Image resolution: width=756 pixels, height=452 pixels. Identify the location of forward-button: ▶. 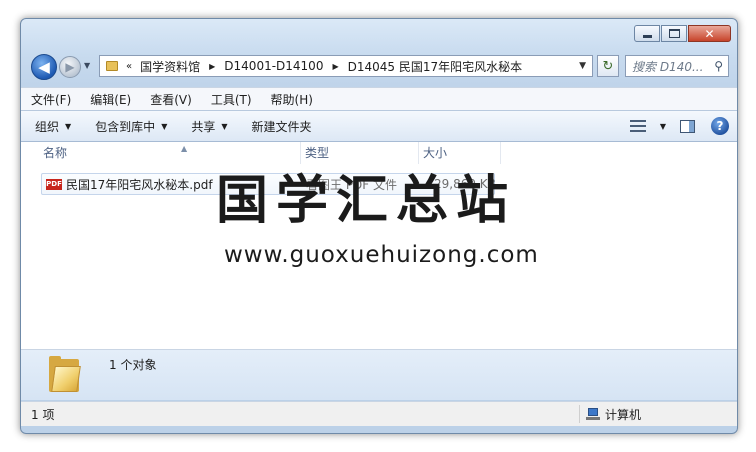
(70, 67).